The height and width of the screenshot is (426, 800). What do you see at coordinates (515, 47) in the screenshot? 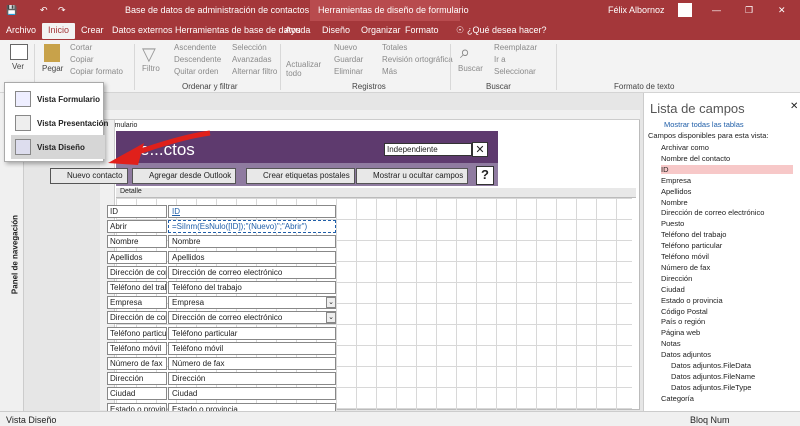
I see `reemplazar-button: Reemplazar` at bounding box center [515, 47].